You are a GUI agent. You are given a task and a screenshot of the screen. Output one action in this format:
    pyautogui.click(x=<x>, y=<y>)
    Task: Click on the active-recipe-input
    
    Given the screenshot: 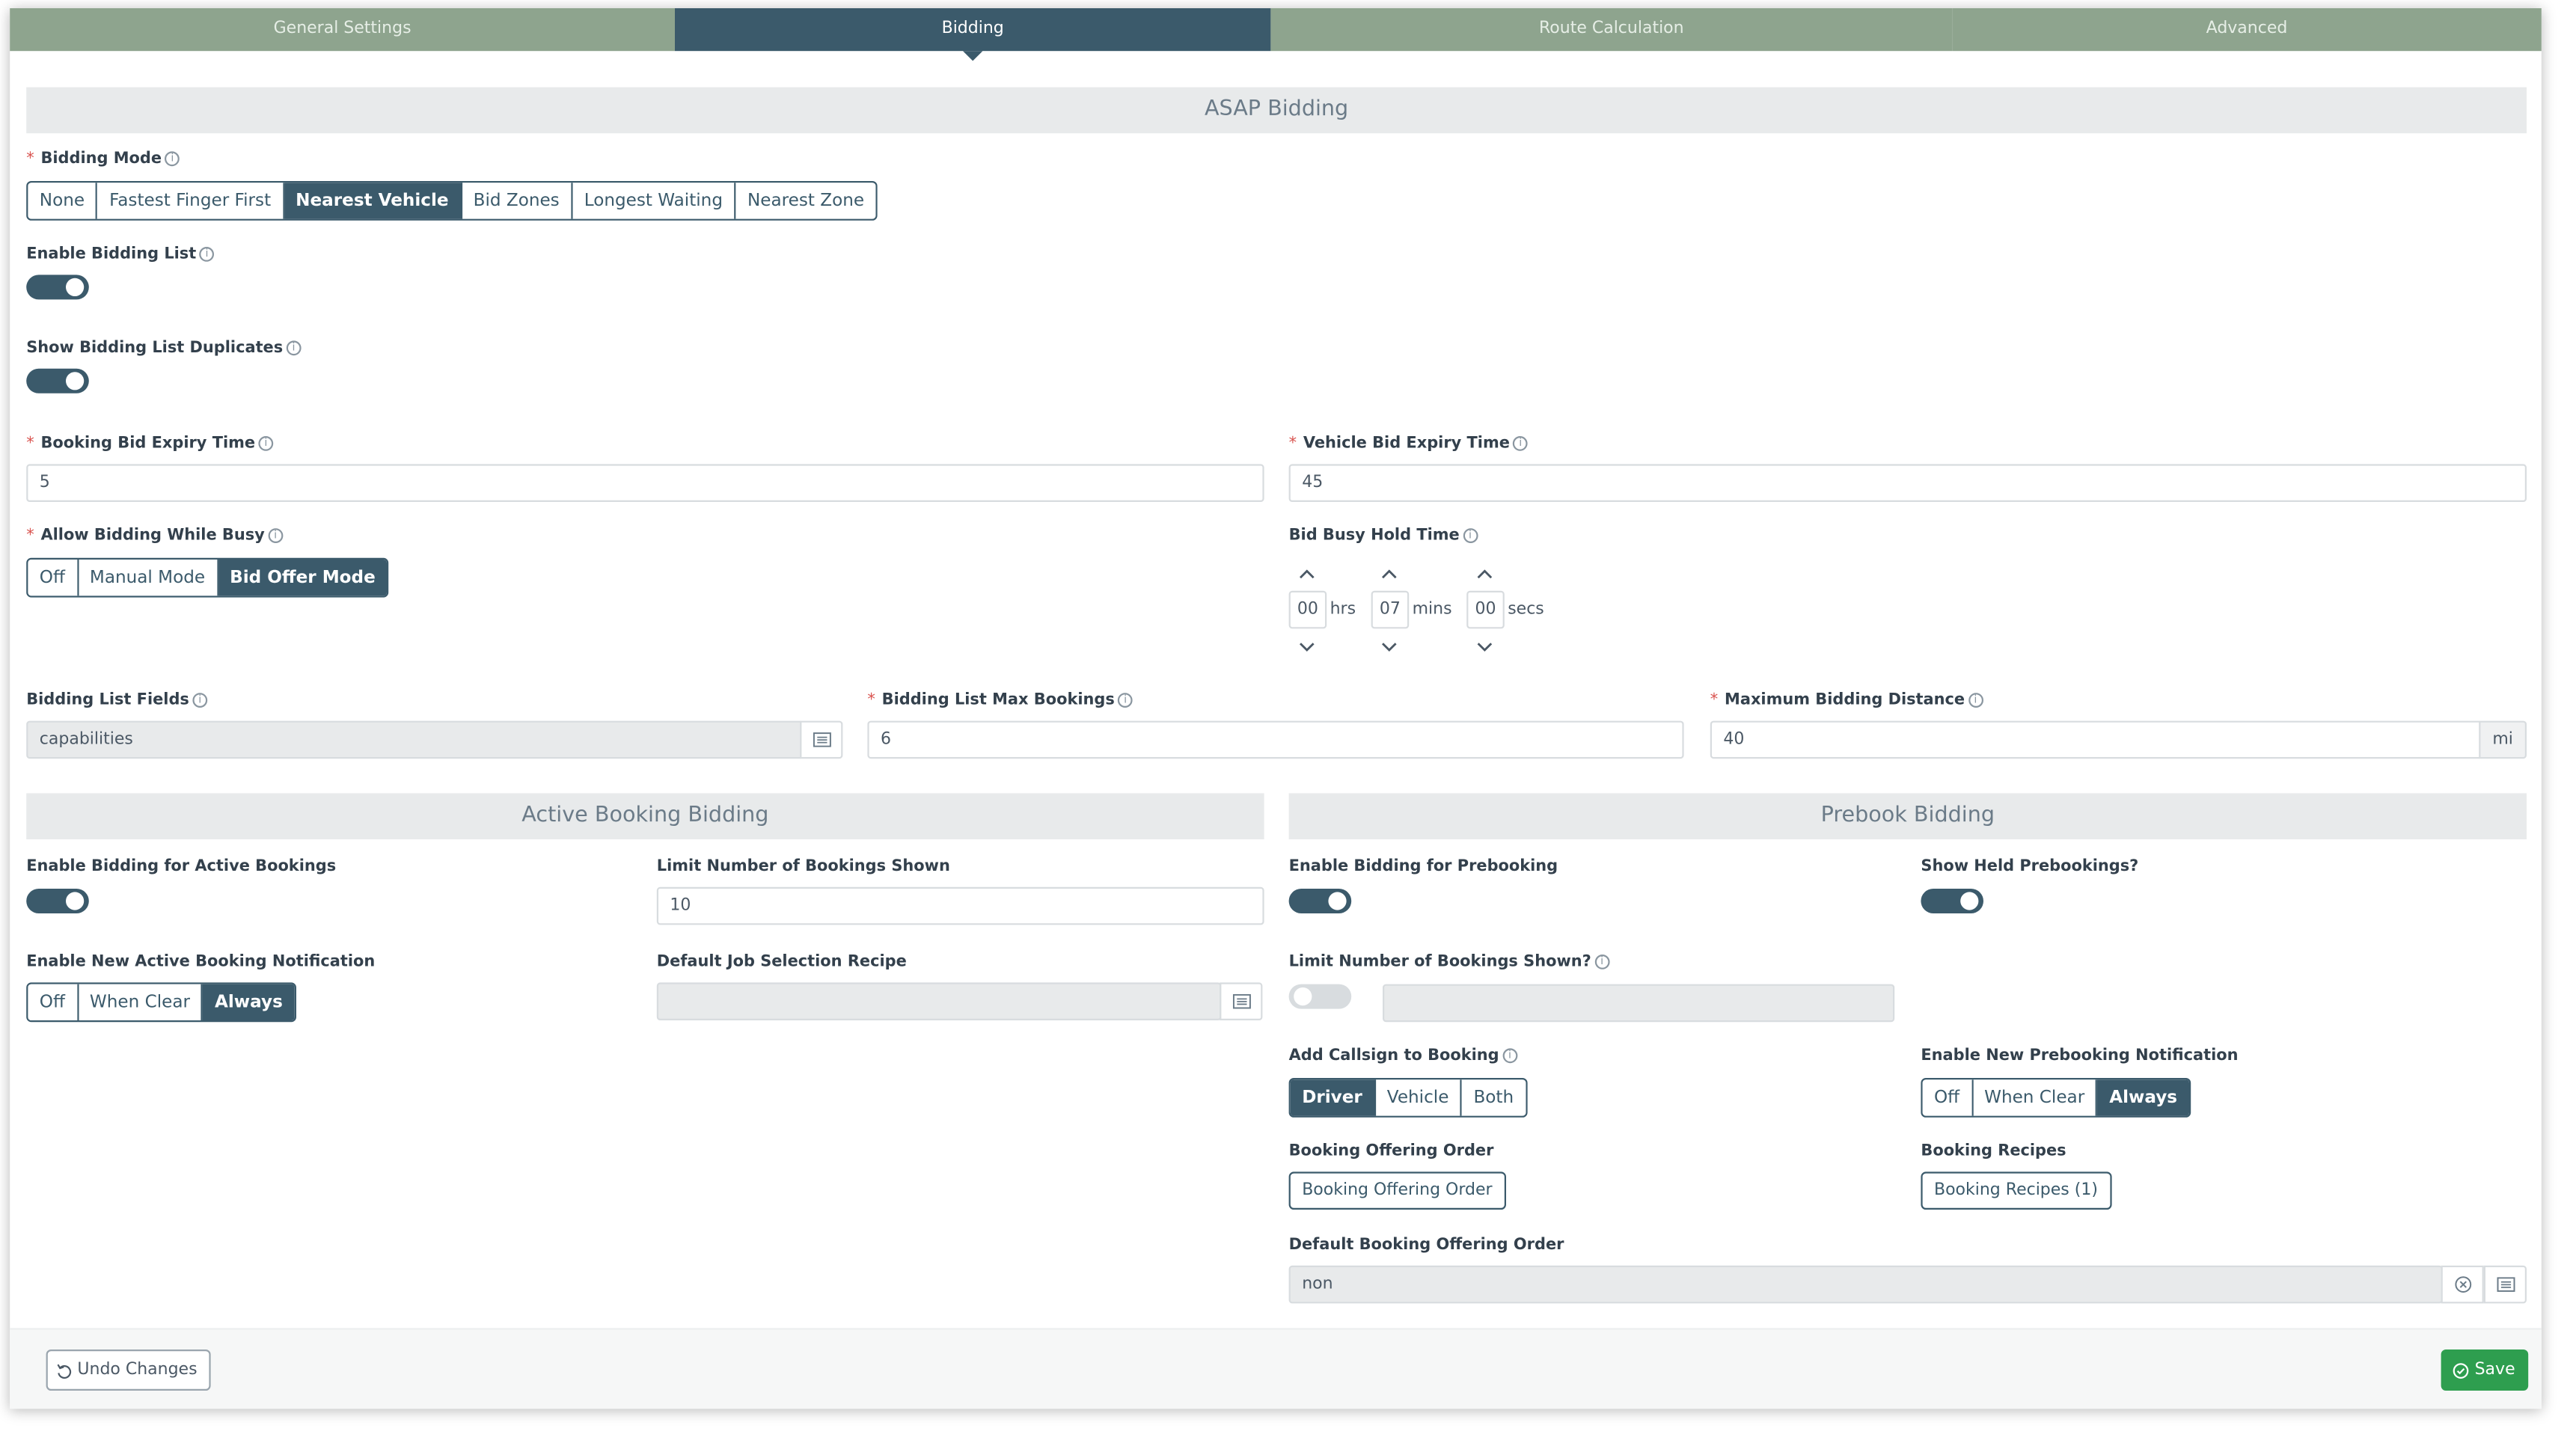 What is the action you would take?
    pyautogui.click(x=939, y=1001)
    